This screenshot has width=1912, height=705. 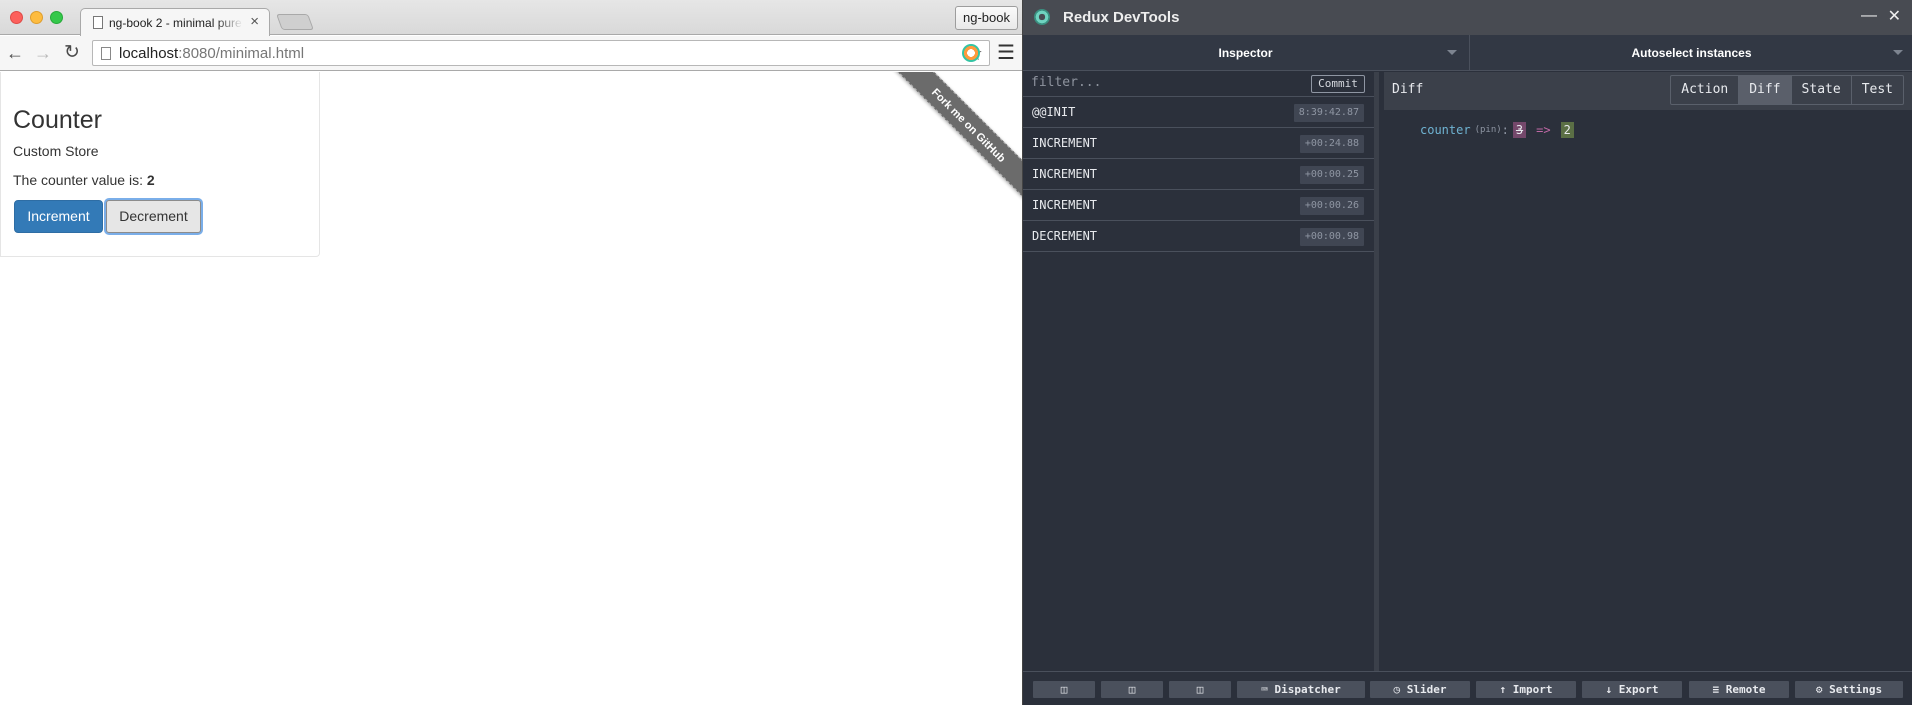 What do you see at coordinates (15, 53) in the screenshot?
I see `back-arrow-icon: ←` at bounding box center [15, 53].